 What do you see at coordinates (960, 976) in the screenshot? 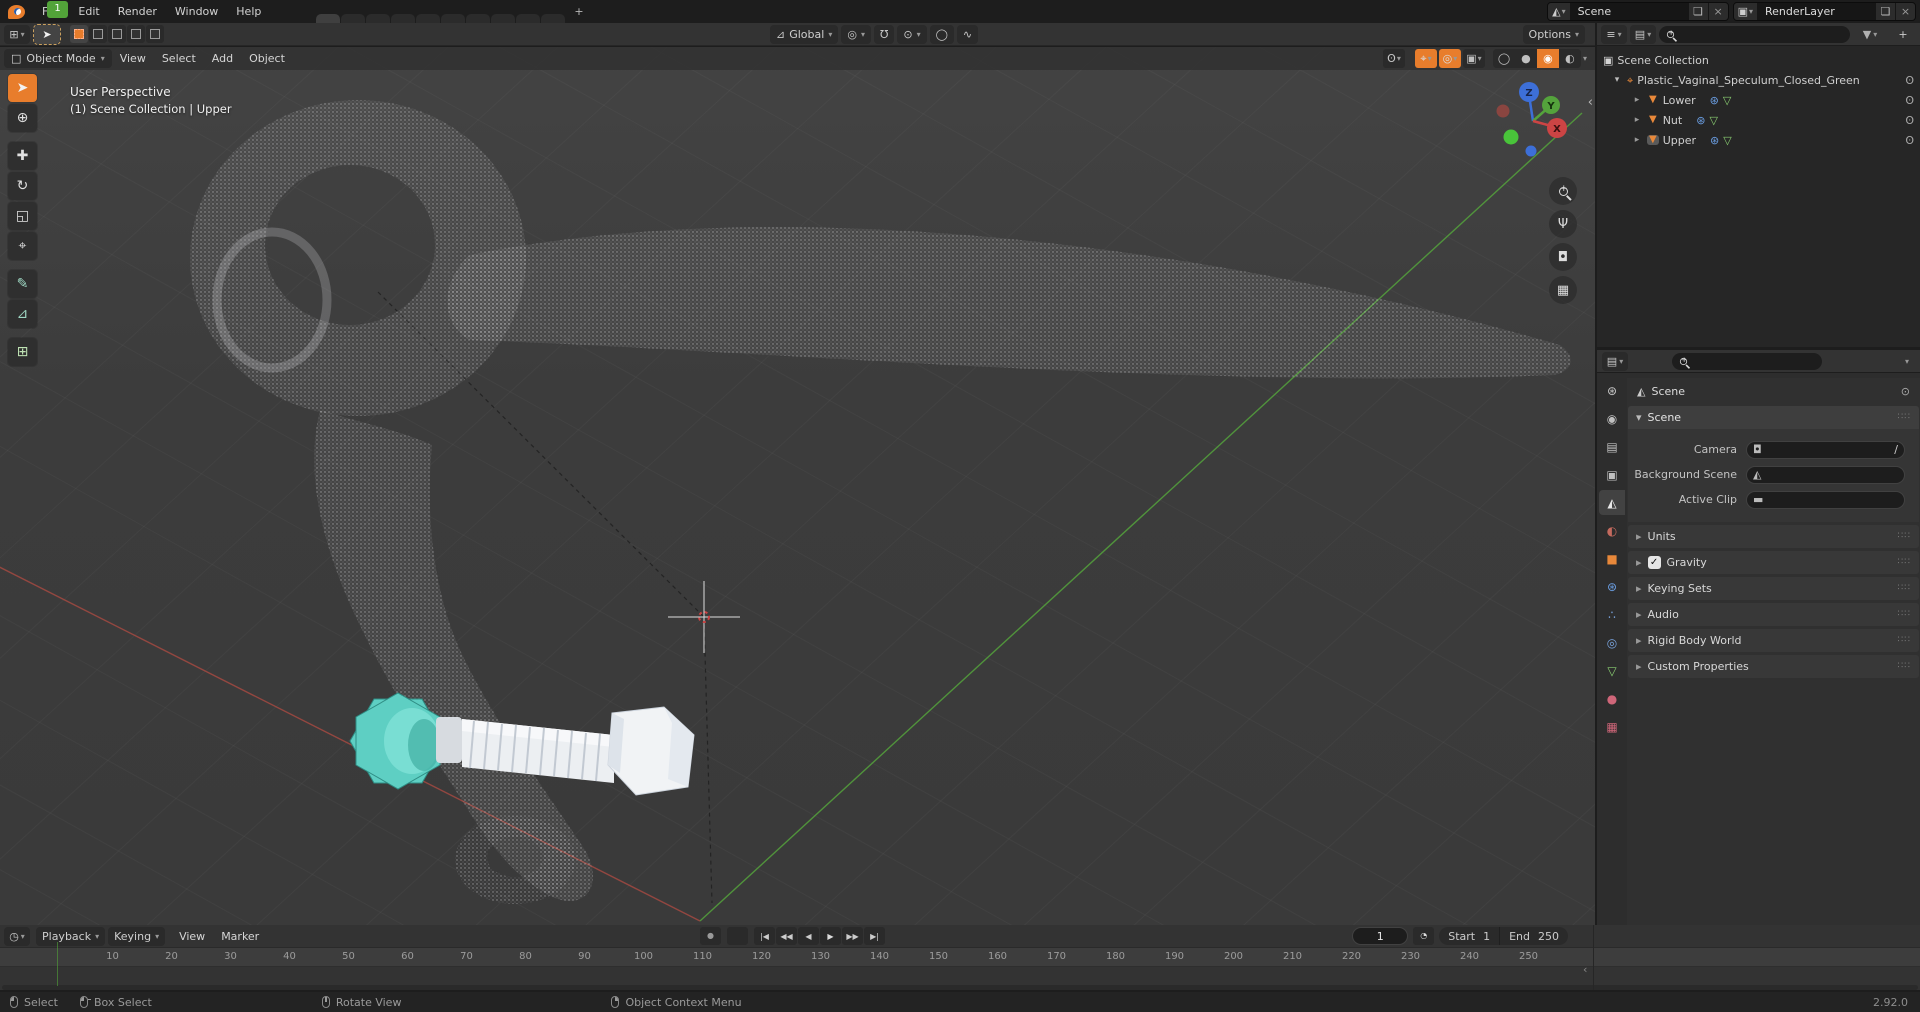
I see `timeline-track-area` at bounding box center [960, 976].